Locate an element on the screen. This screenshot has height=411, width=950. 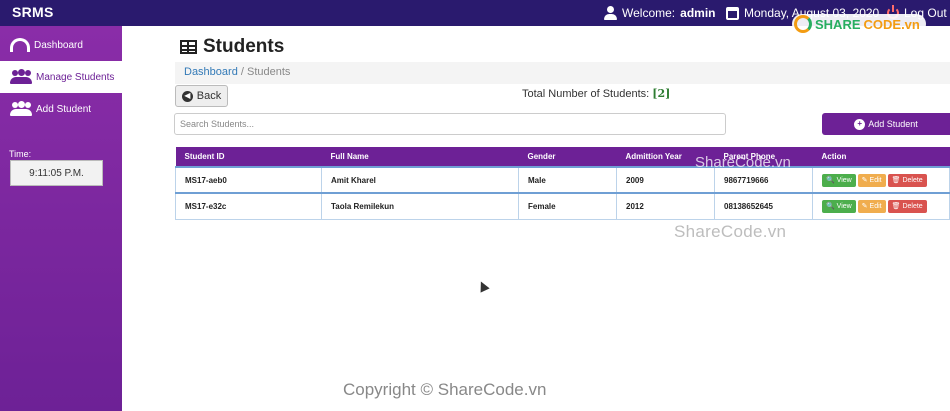
sidebar-item-label: Manage Students is located at coordinates (75, 77).